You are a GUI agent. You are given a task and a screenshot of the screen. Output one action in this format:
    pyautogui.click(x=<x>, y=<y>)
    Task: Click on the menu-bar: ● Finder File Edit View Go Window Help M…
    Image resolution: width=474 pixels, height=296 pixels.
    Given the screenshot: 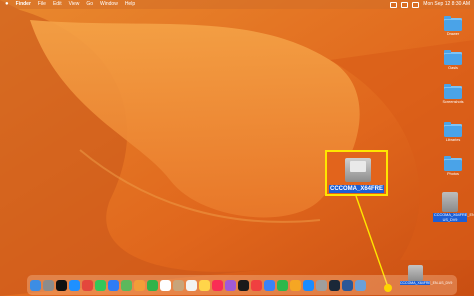 What is the action you would take?
    pyautogui.click(x=237, y=4)
    